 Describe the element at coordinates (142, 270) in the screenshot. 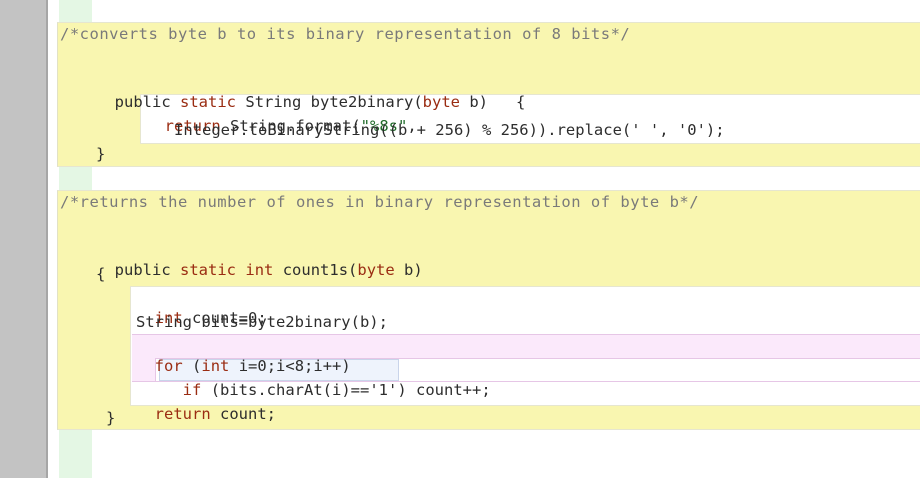

I see `keyword-public: public` at that location.